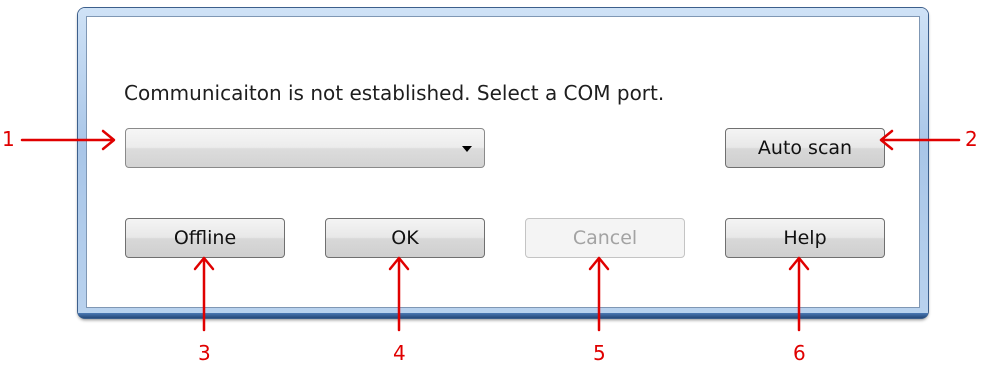  Describe the element at coordinates (799, 353) in the screenshot. I see `callout-number-6: 6` at that location.